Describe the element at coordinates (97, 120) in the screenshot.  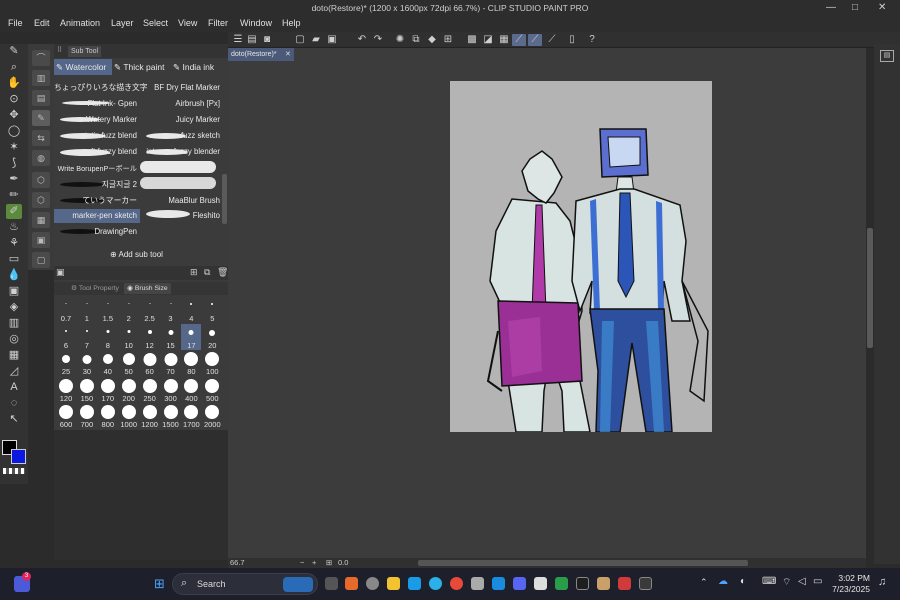
I see `brush-item: Watery Marker` at that location.